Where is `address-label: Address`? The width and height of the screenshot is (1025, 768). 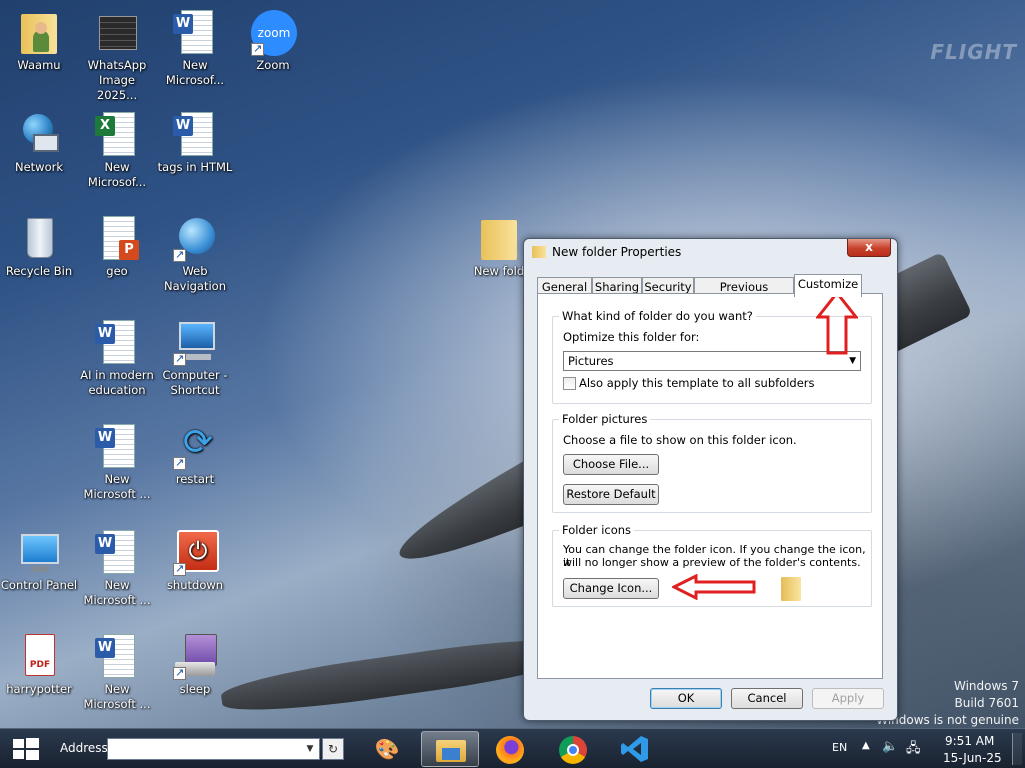
address-label: Address is located at coordinates (84, 748).